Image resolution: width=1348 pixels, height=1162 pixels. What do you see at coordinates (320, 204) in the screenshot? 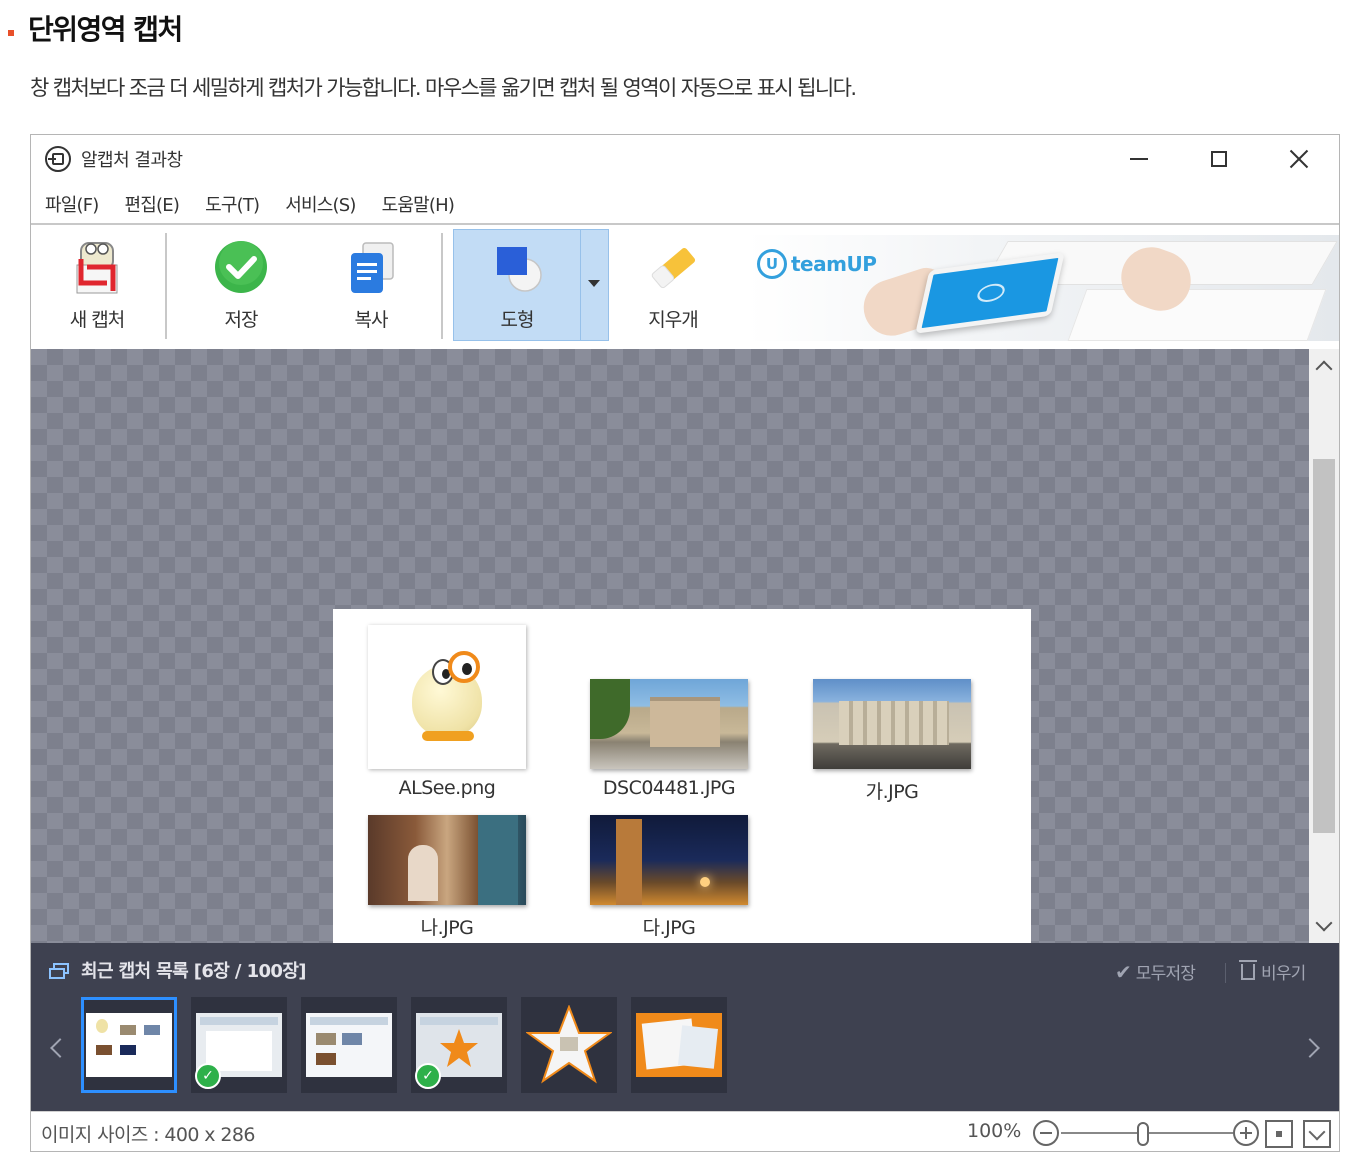
I see `menu-service: 서비스(S)` at bounding box center [320, 204].